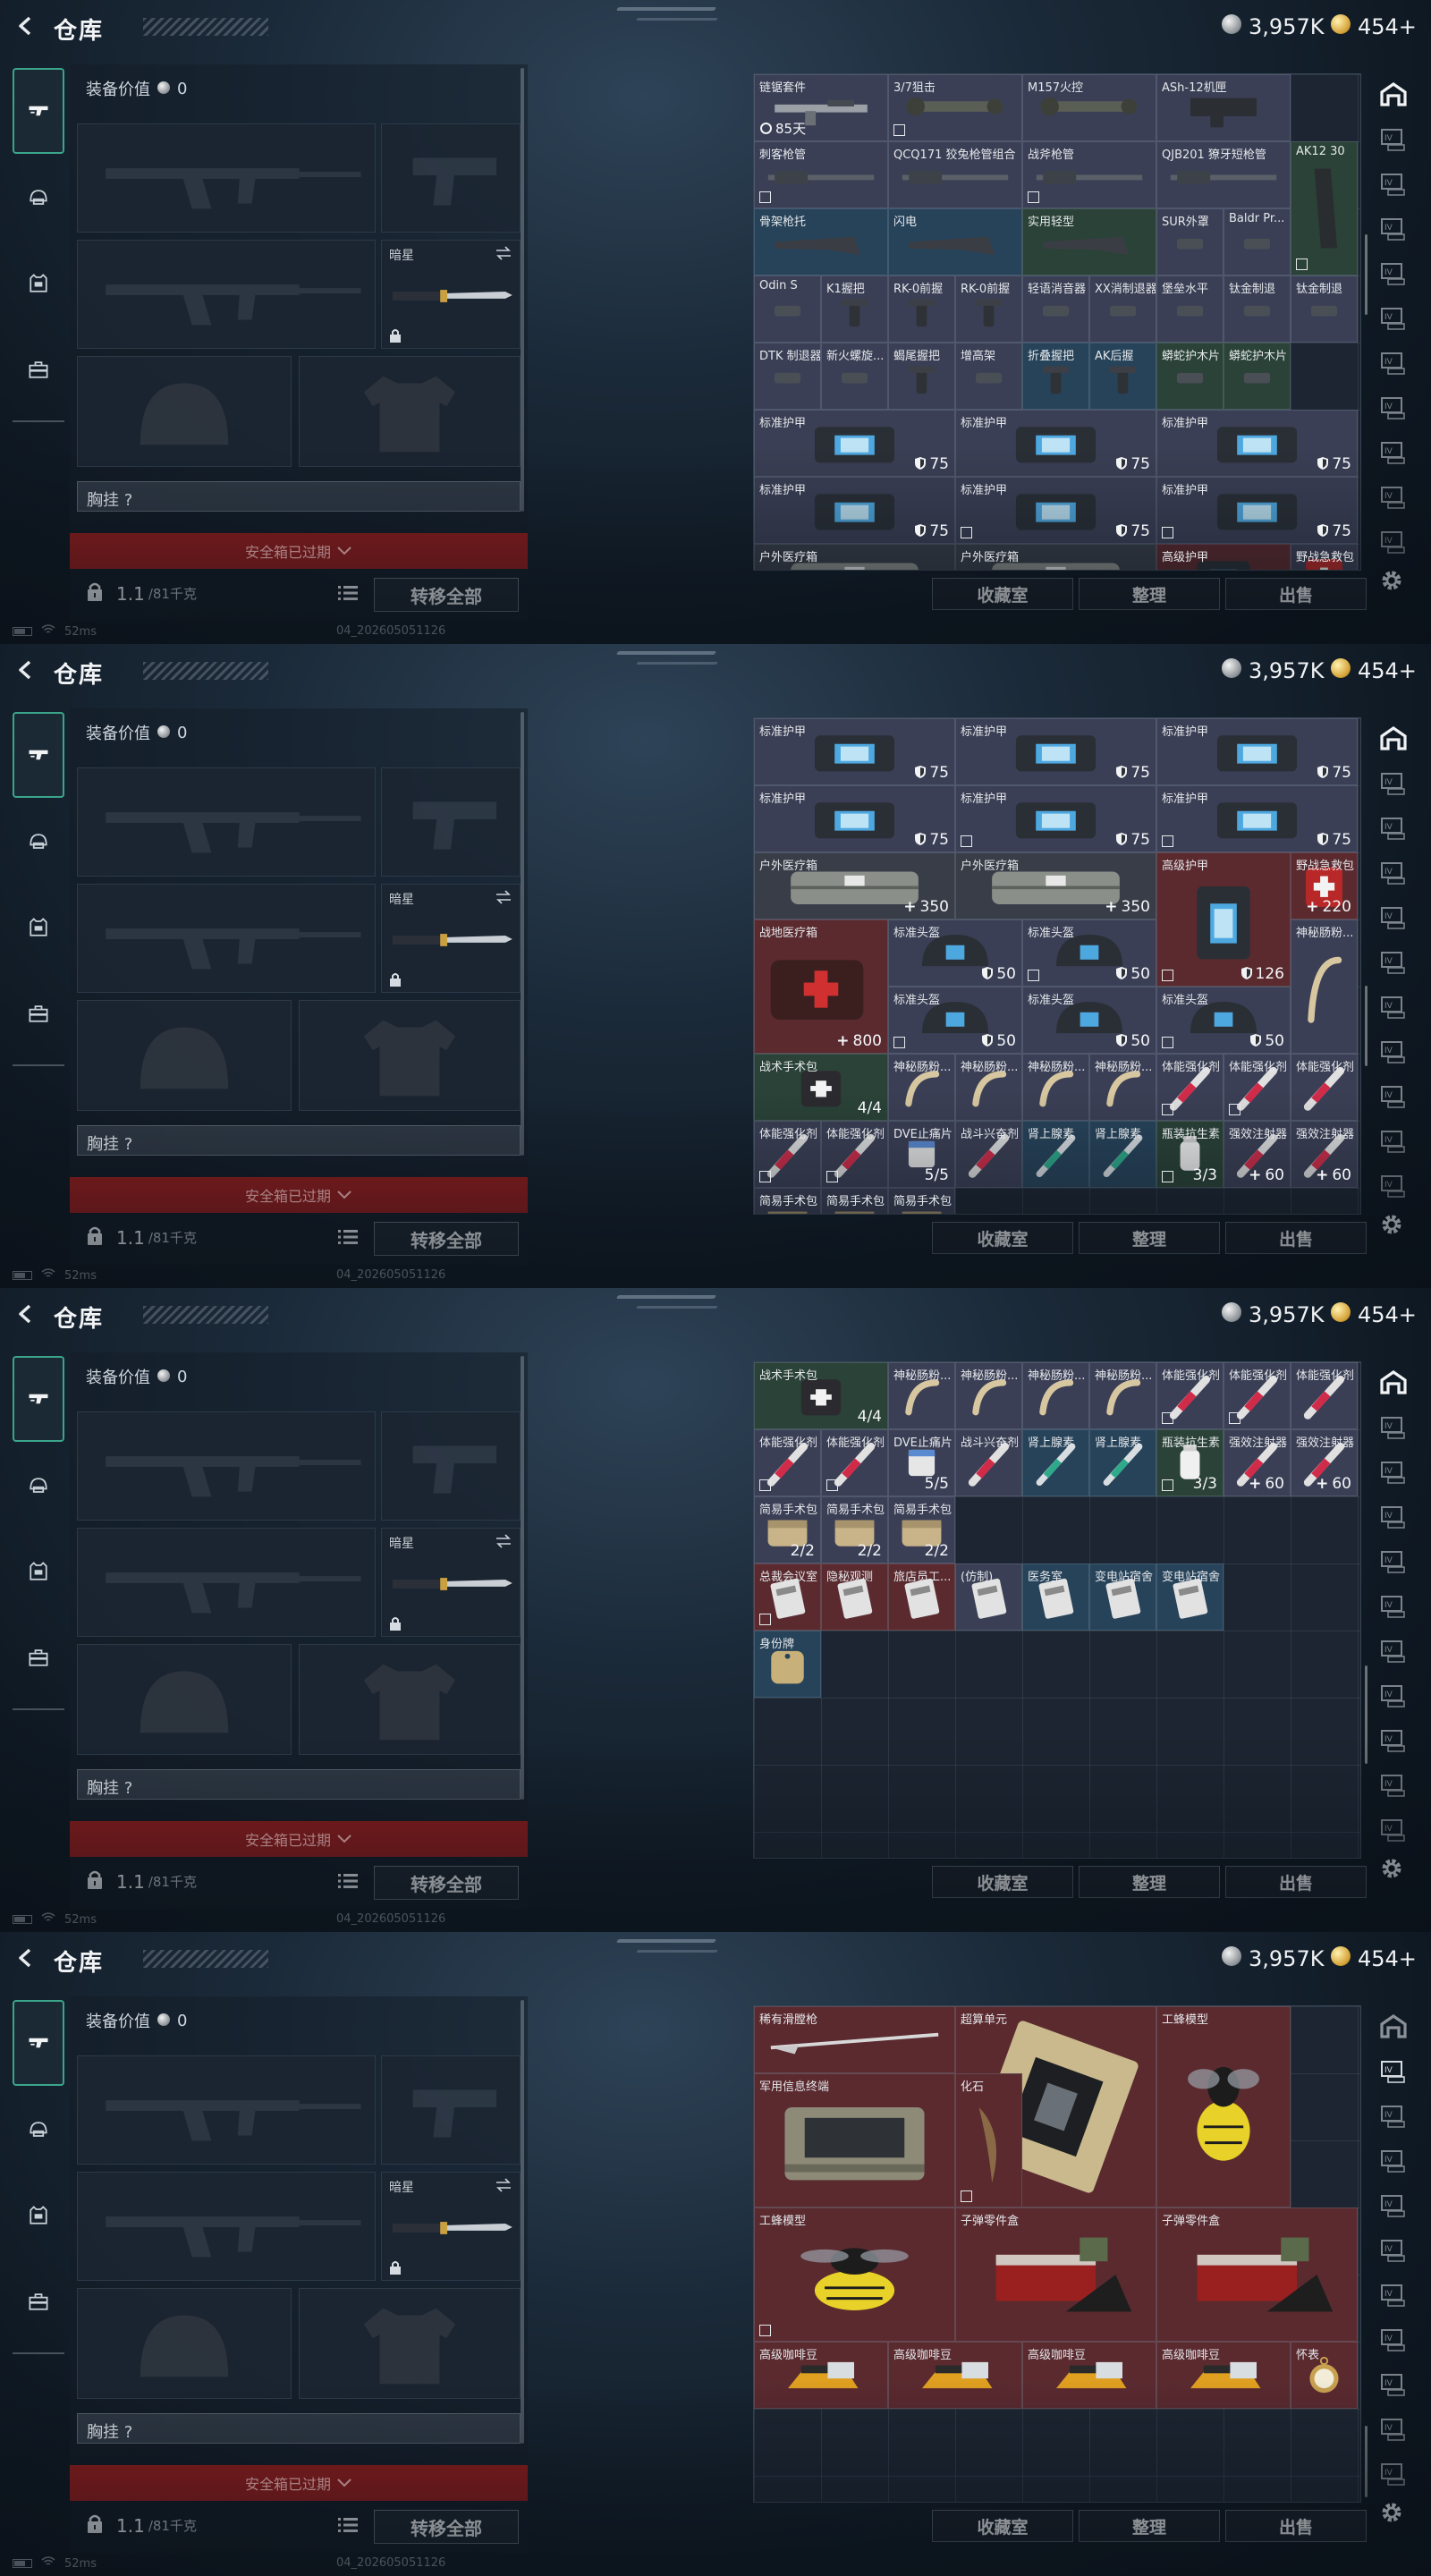  What do you see at coordinates (39, 927) in the screenshot?
I see `tab-vest` at bounding box center [39, 927].